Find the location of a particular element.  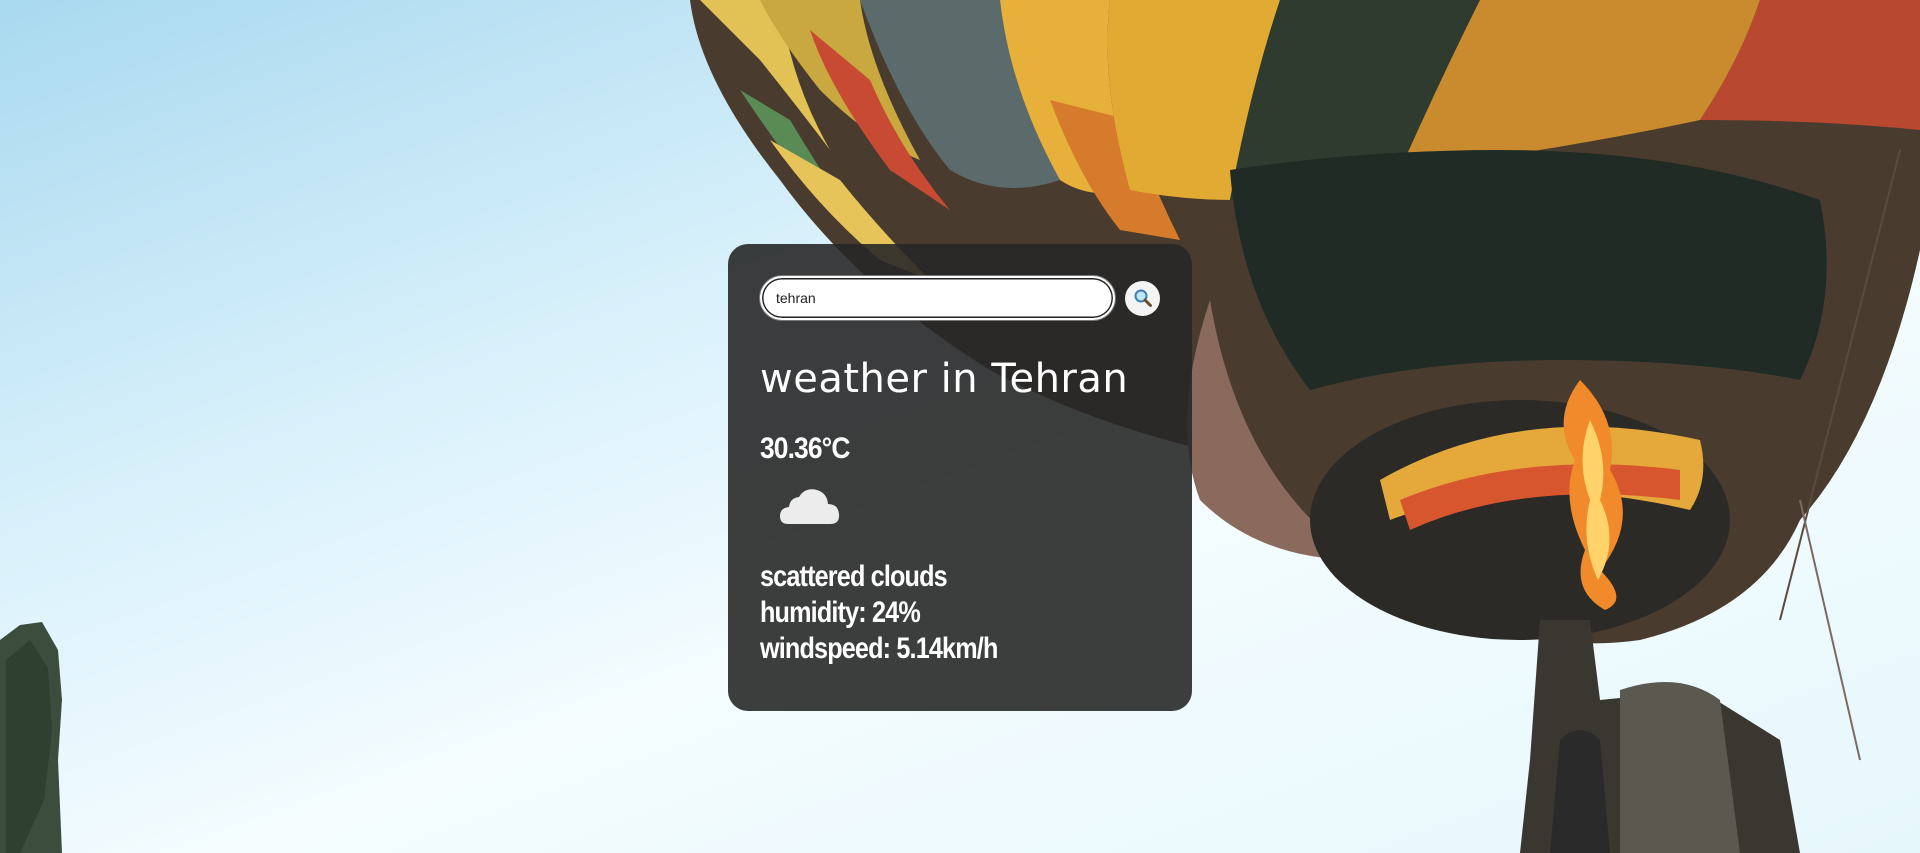

city-title: weather in Tehran is located at coordinates (944, 379).